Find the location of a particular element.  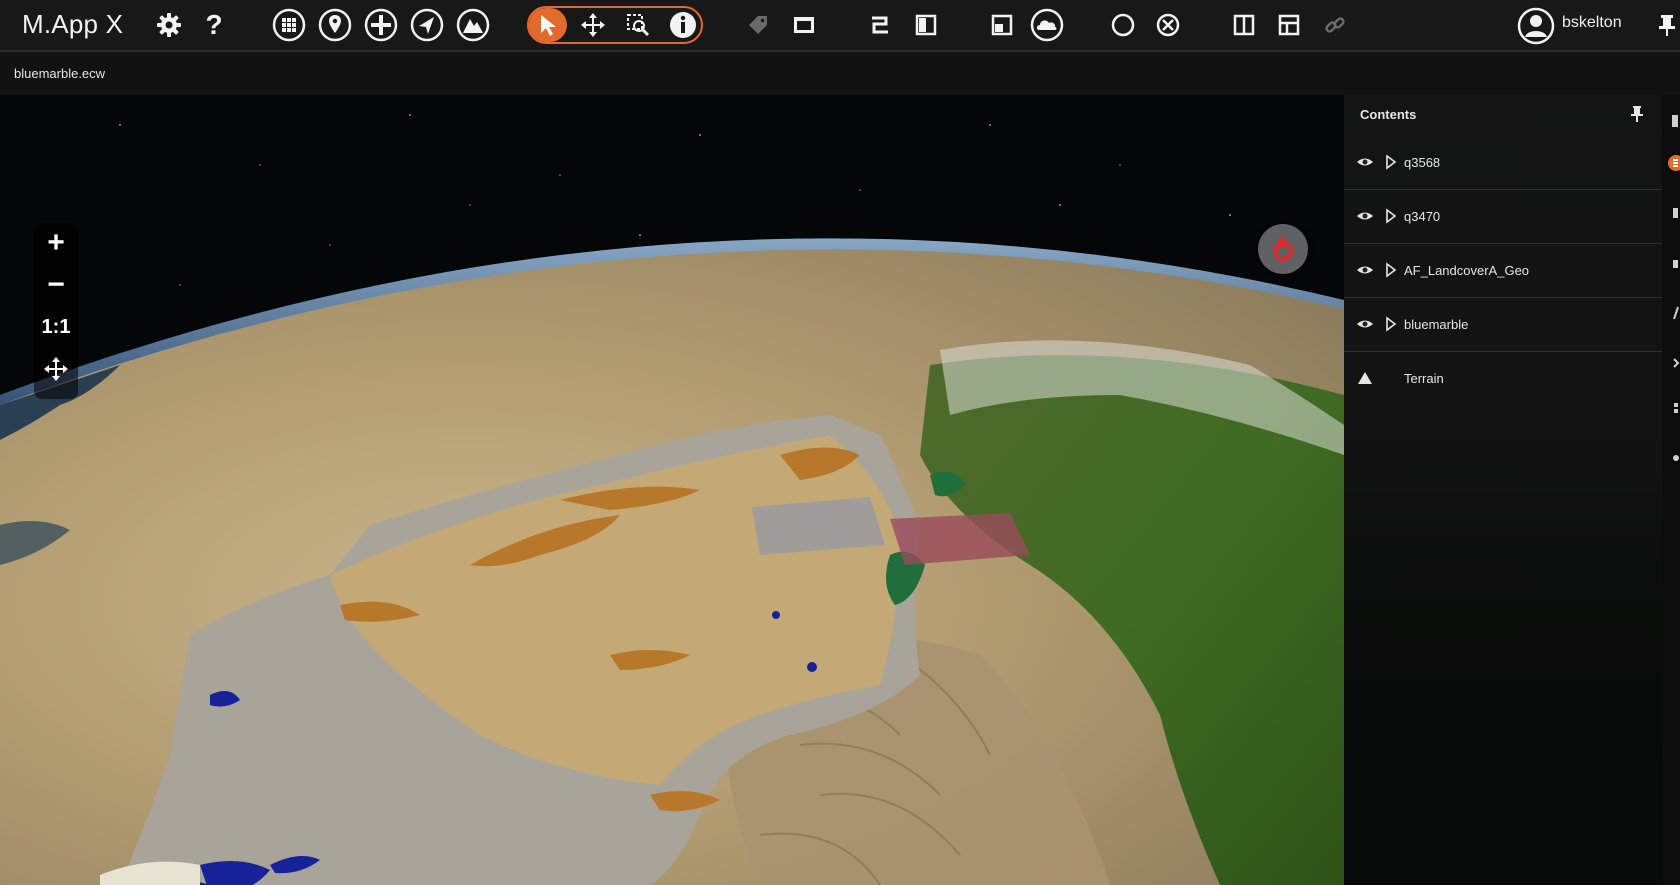

cloud-icon is located at coordinates (1047, 25).